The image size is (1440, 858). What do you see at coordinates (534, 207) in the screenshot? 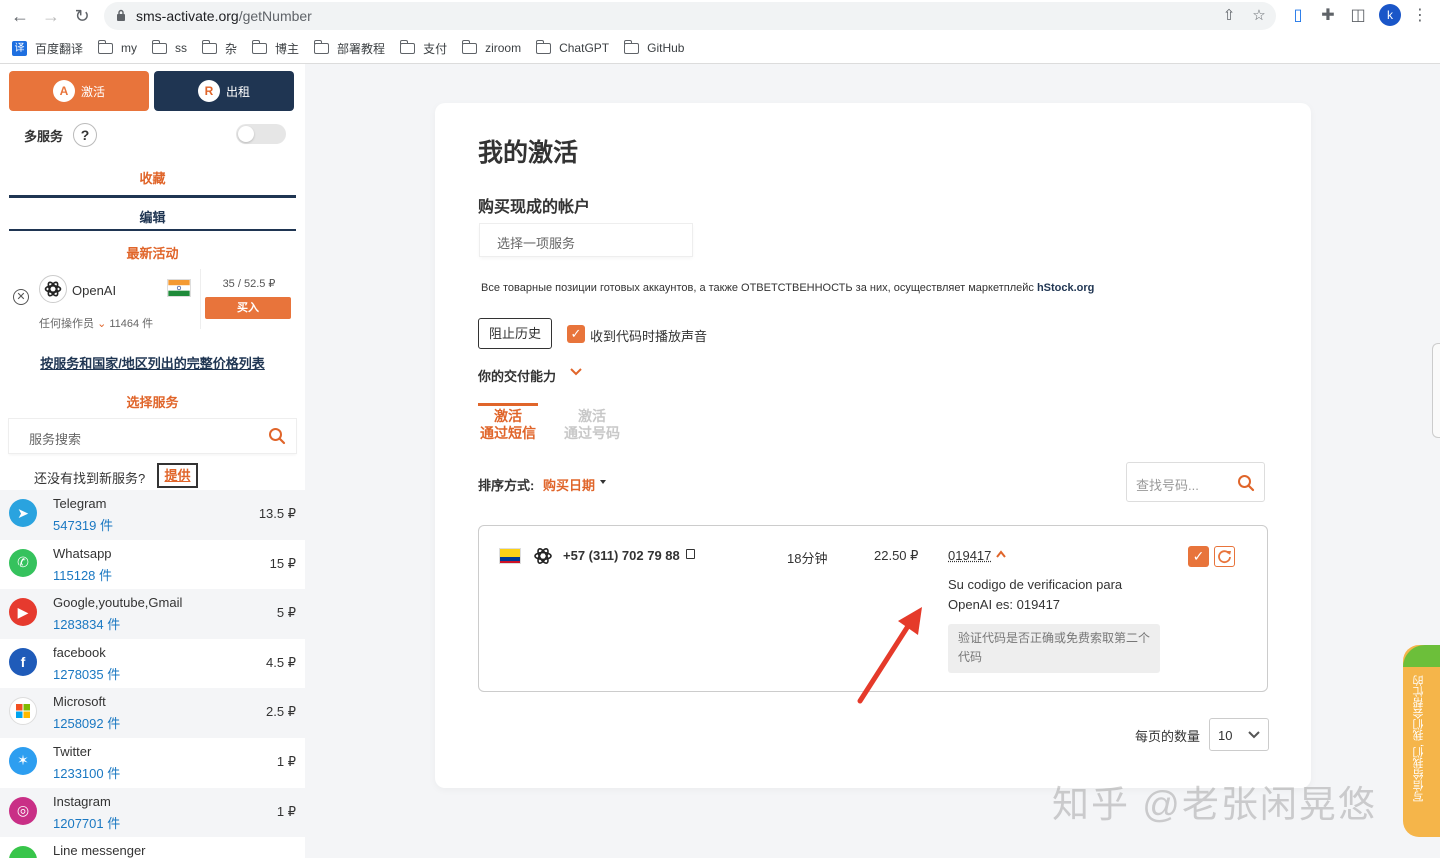
I see `section-subtitle: 购买现成的帐户` at bounding box center [534, 207].